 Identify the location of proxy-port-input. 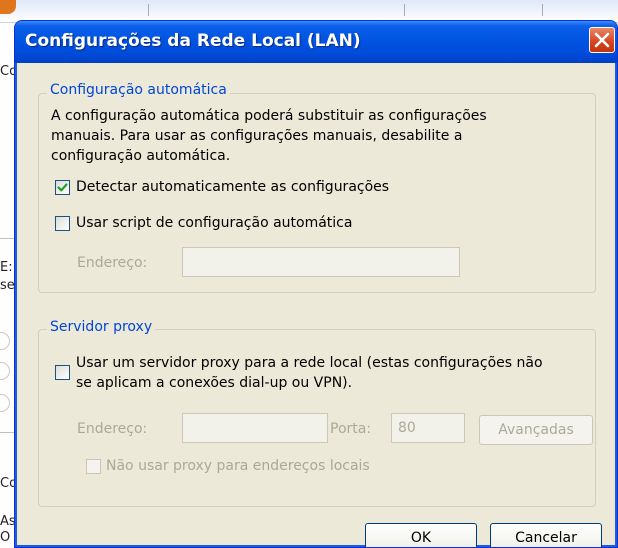
(428, 428).